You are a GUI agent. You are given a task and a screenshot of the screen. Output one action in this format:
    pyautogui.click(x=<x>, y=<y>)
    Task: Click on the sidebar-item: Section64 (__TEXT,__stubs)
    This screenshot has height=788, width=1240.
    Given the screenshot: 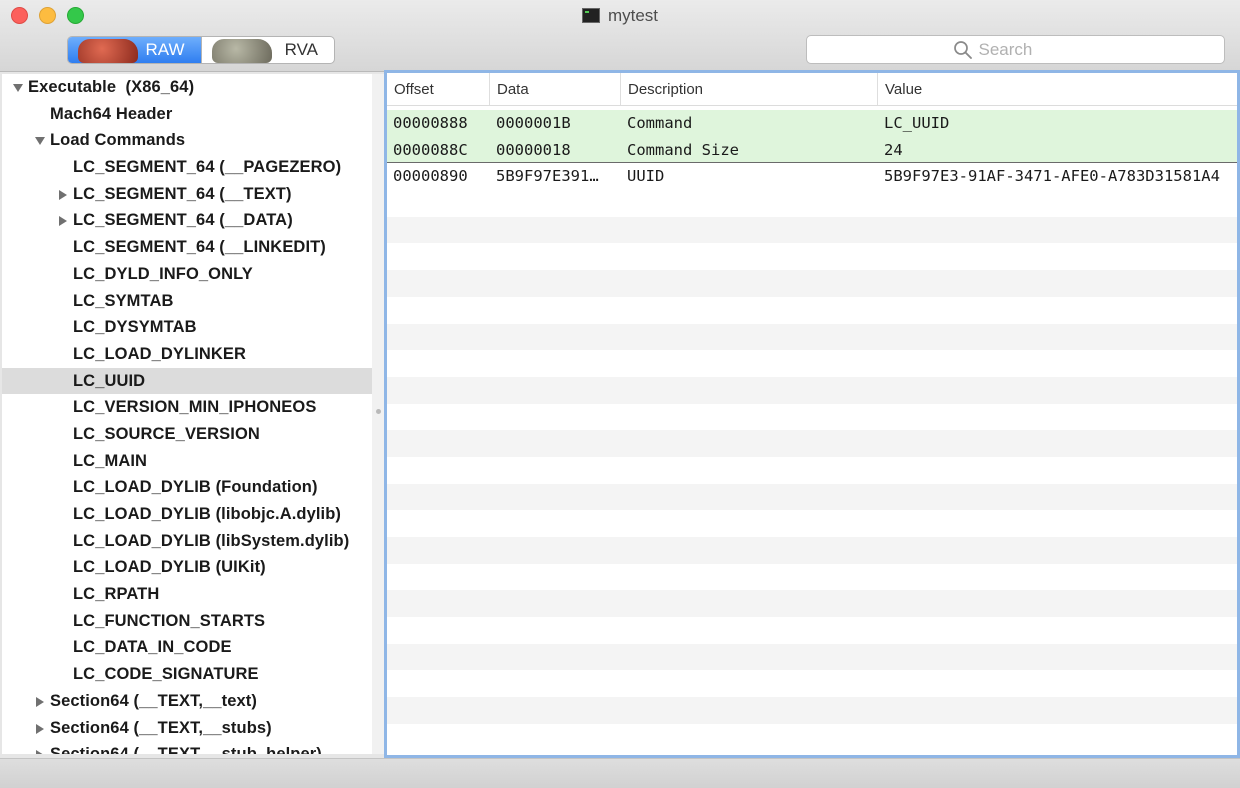 What is the action you would take?
    pyautogui.click(x=187, y=728)
    